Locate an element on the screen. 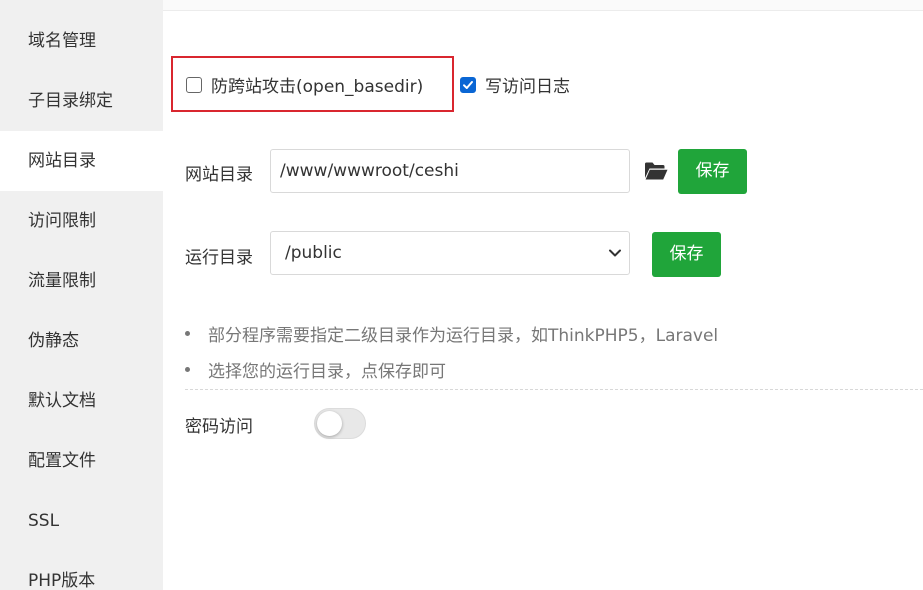  access-log-checkbox is located at coordinates (468, 84).